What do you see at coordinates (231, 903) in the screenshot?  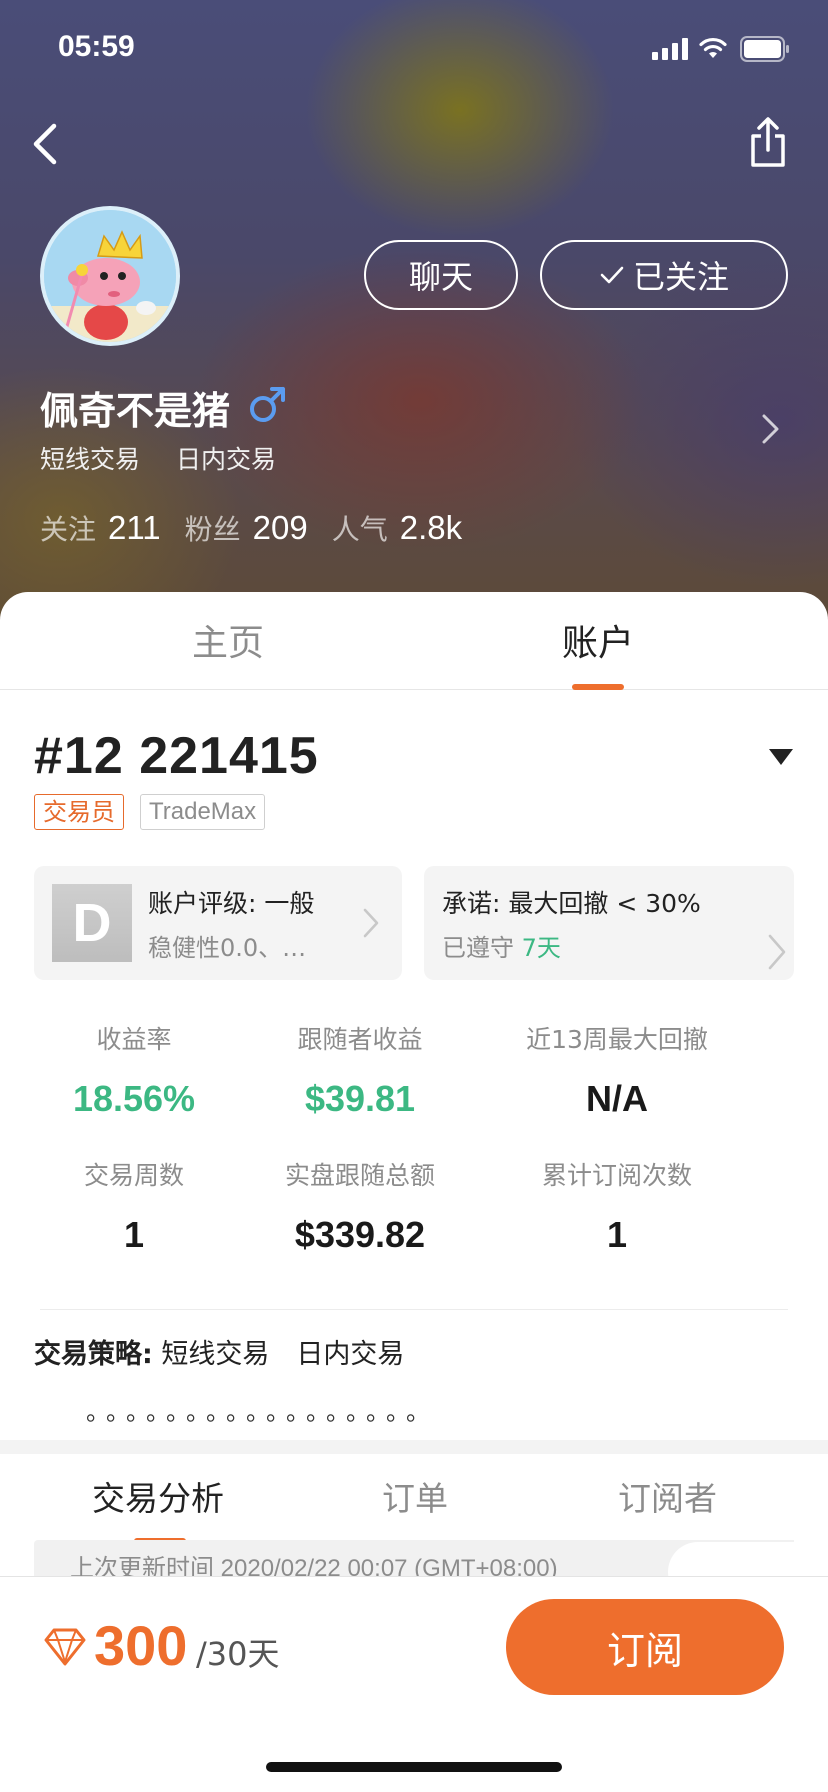 I see `rating-title: 账户评级: 一般` at bounding box center [231, 903].